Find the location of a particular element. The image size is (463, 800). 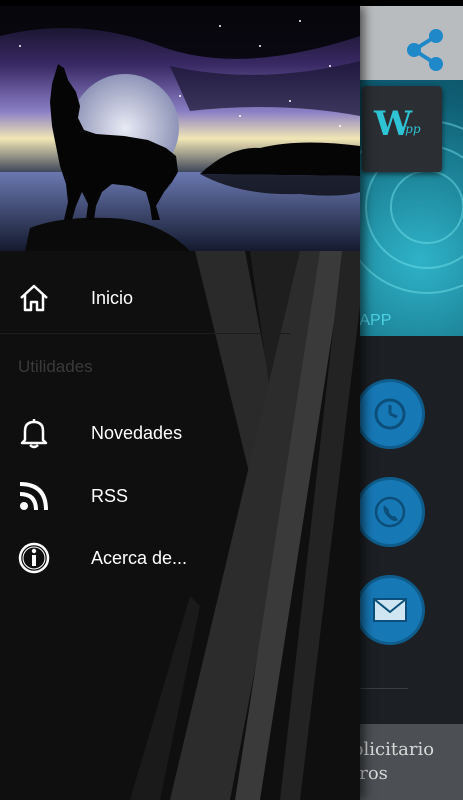

menu-item-rss: RSS is located at coordinates (180, 496).